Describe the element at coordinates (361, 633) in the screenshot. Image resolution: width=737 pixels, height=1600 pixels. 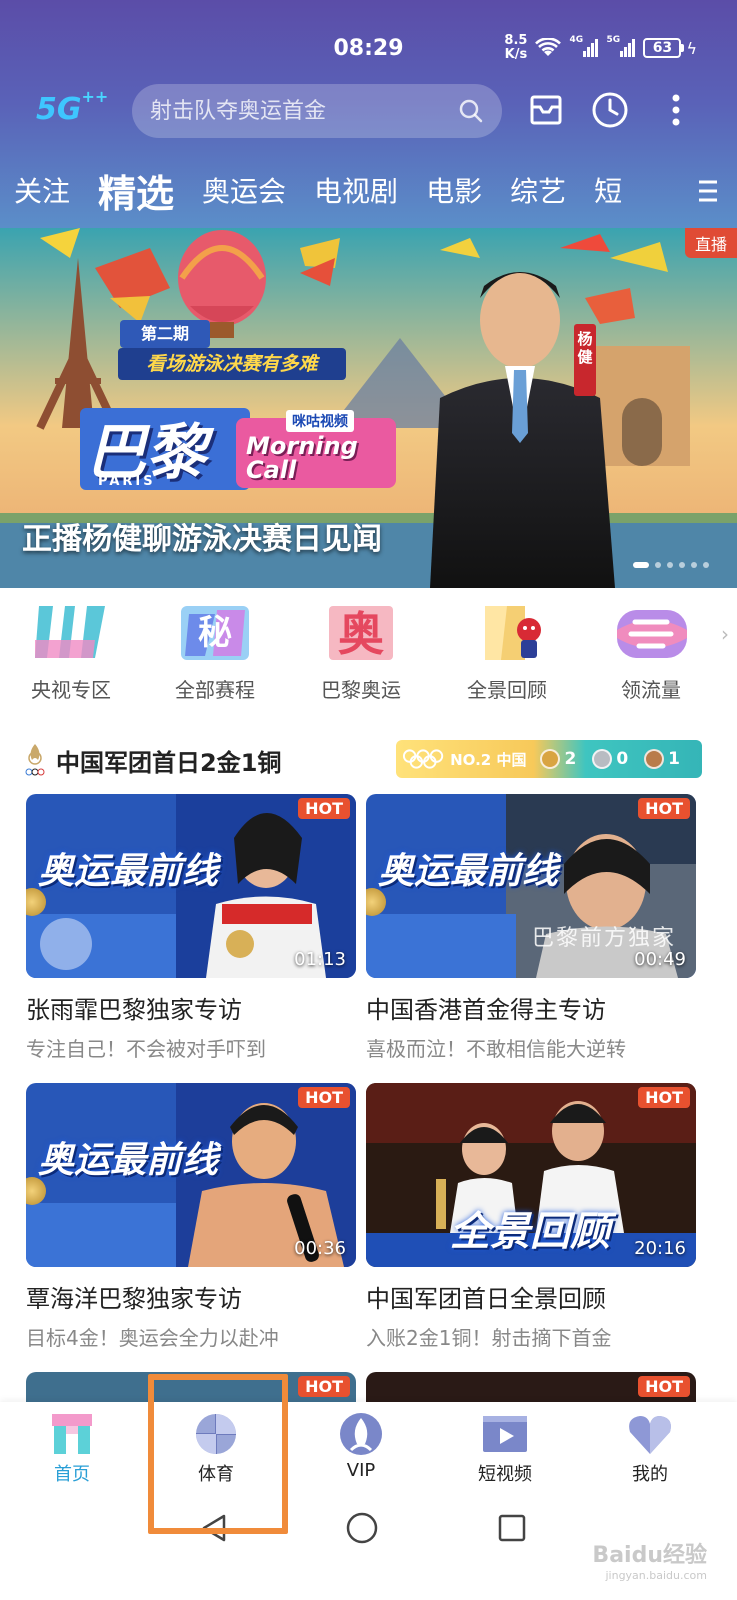
I see `paris-olympics-icon: 奥` at that location.